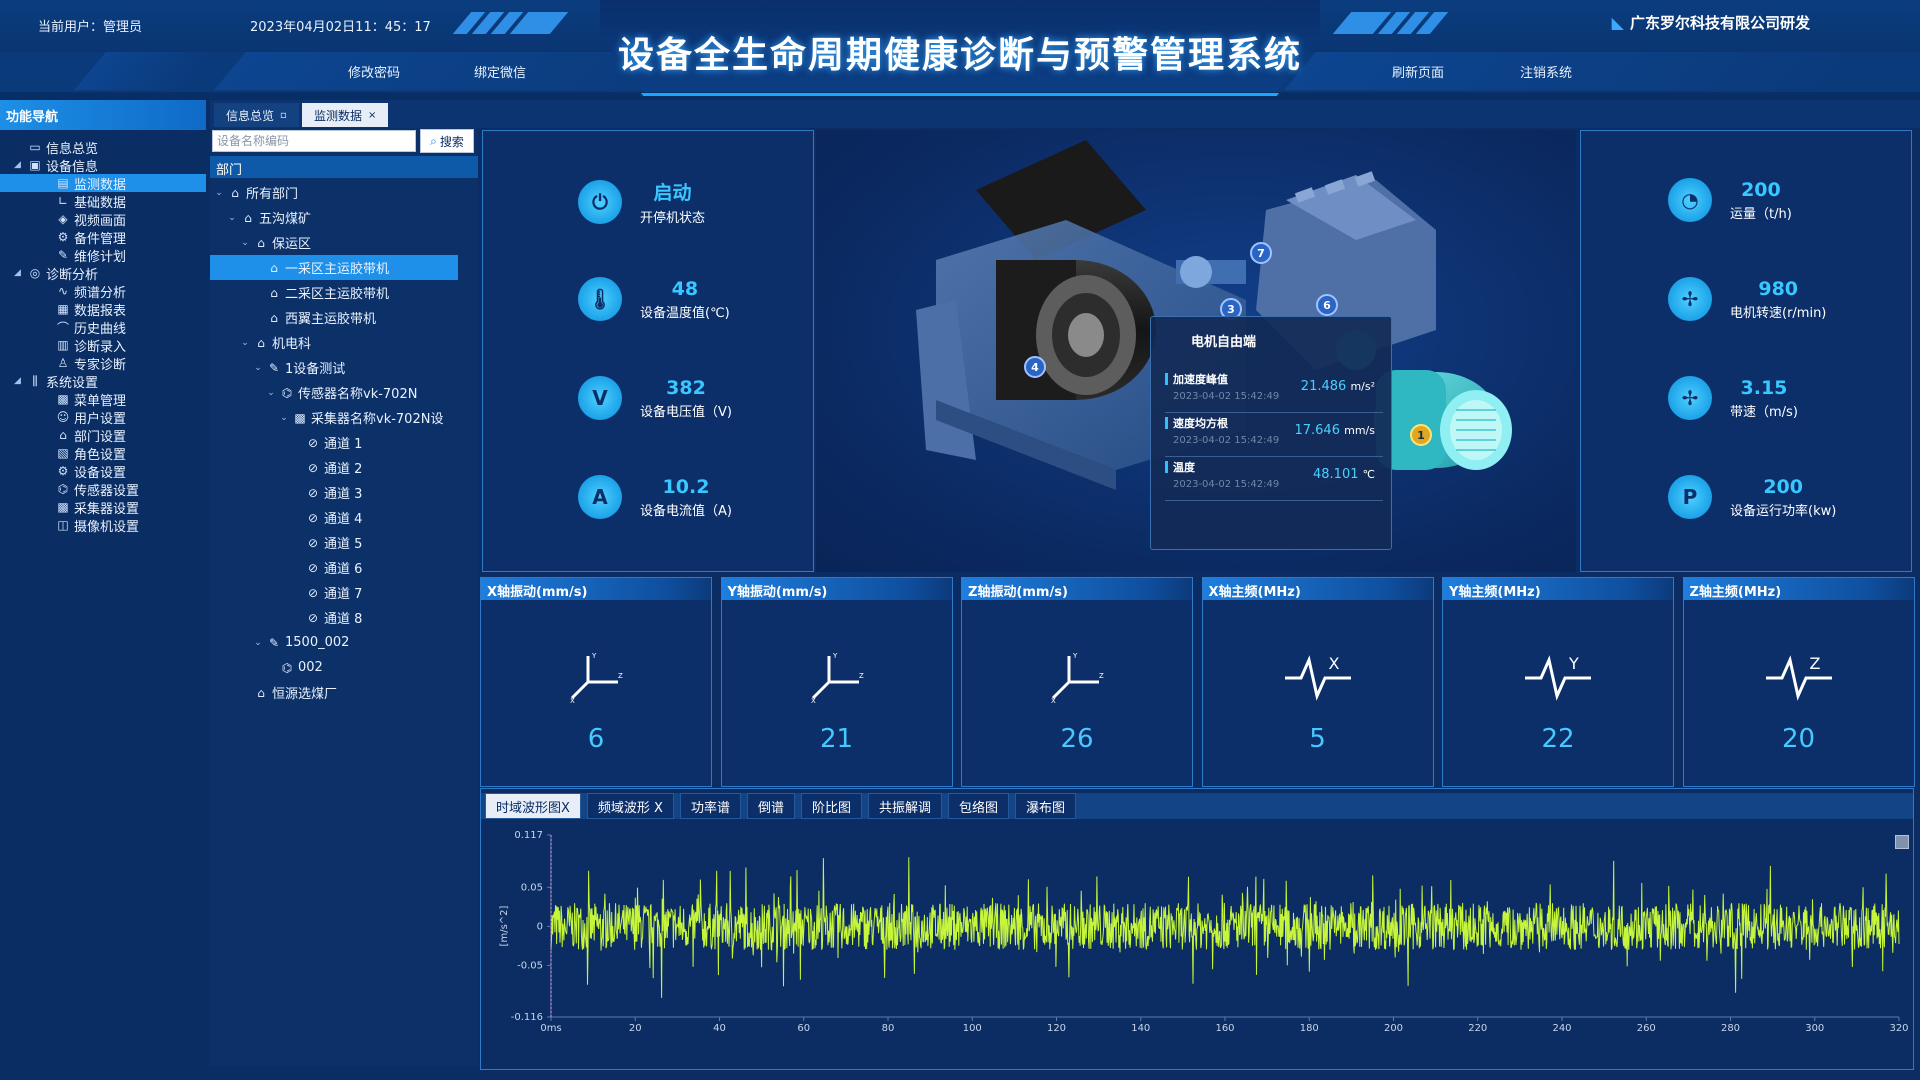 The image size is (1920, 1080). What do you see at coordinates (655, 398) in the screenshot?
I see `stat-item: V 382 设备电压值（V)` at bounding box center [655, 398].